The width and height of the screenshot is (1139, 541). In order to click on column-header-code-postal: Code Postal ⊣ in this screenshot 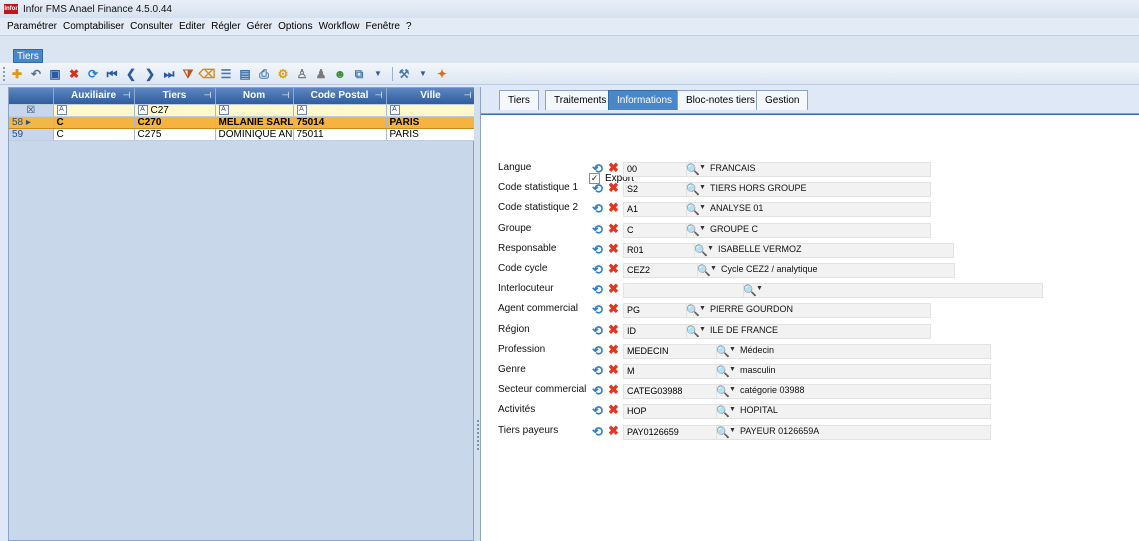, I will do `click(340, 96)`.